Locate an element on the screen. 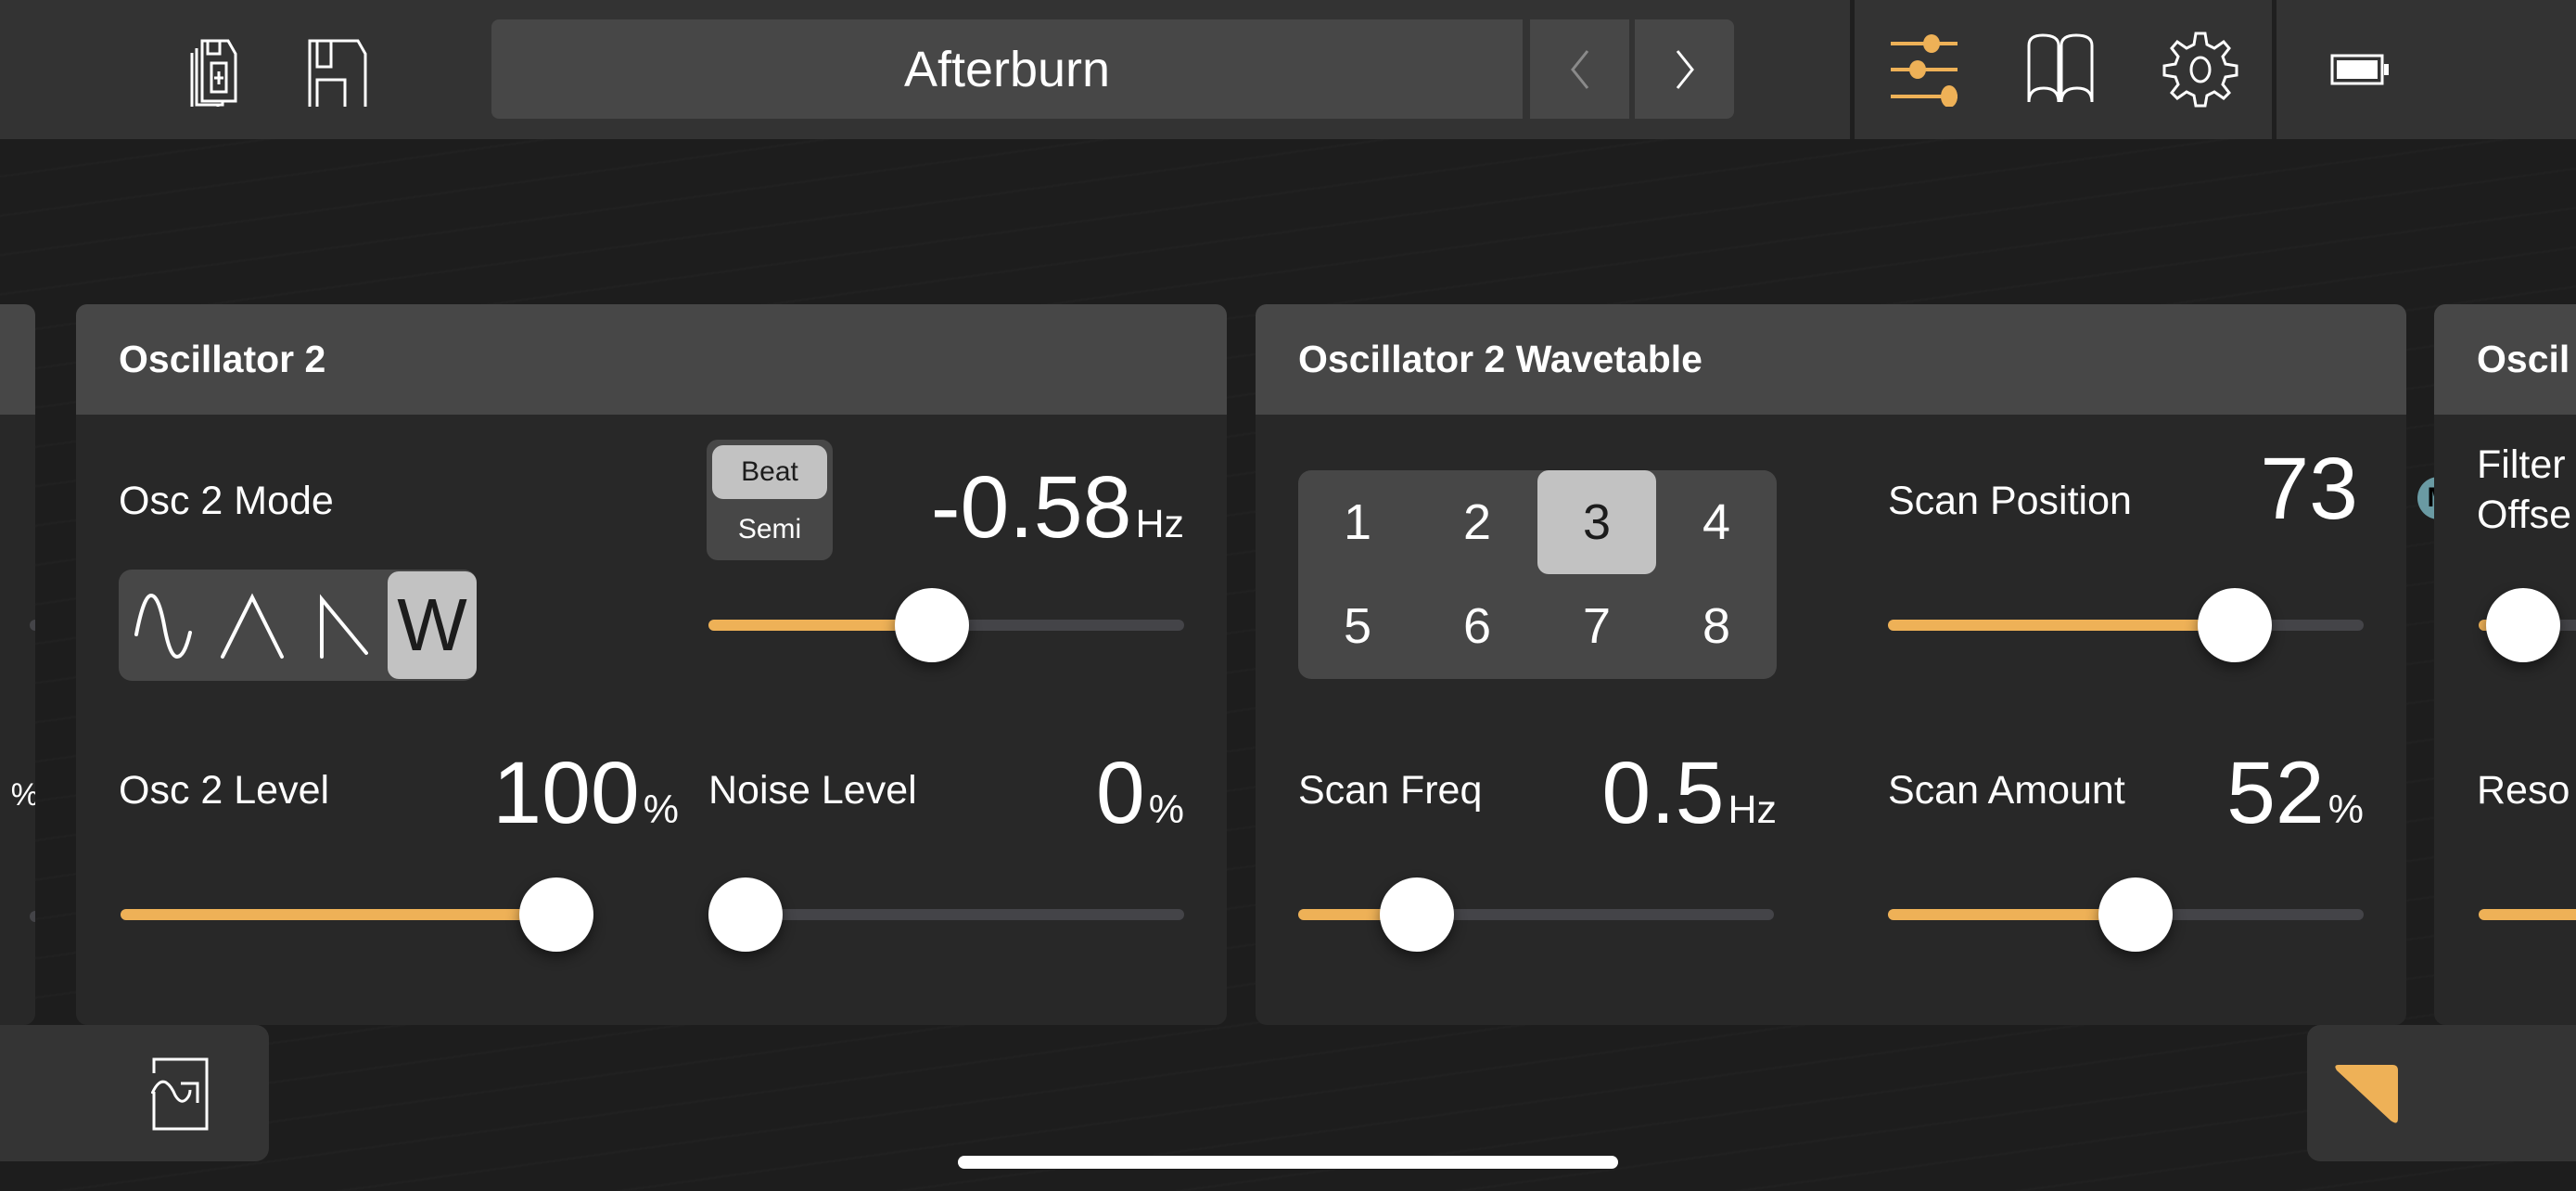 The width and height of the screenshot is (2576, 1191). mode-saw-button is located at coordinates (341, 625).